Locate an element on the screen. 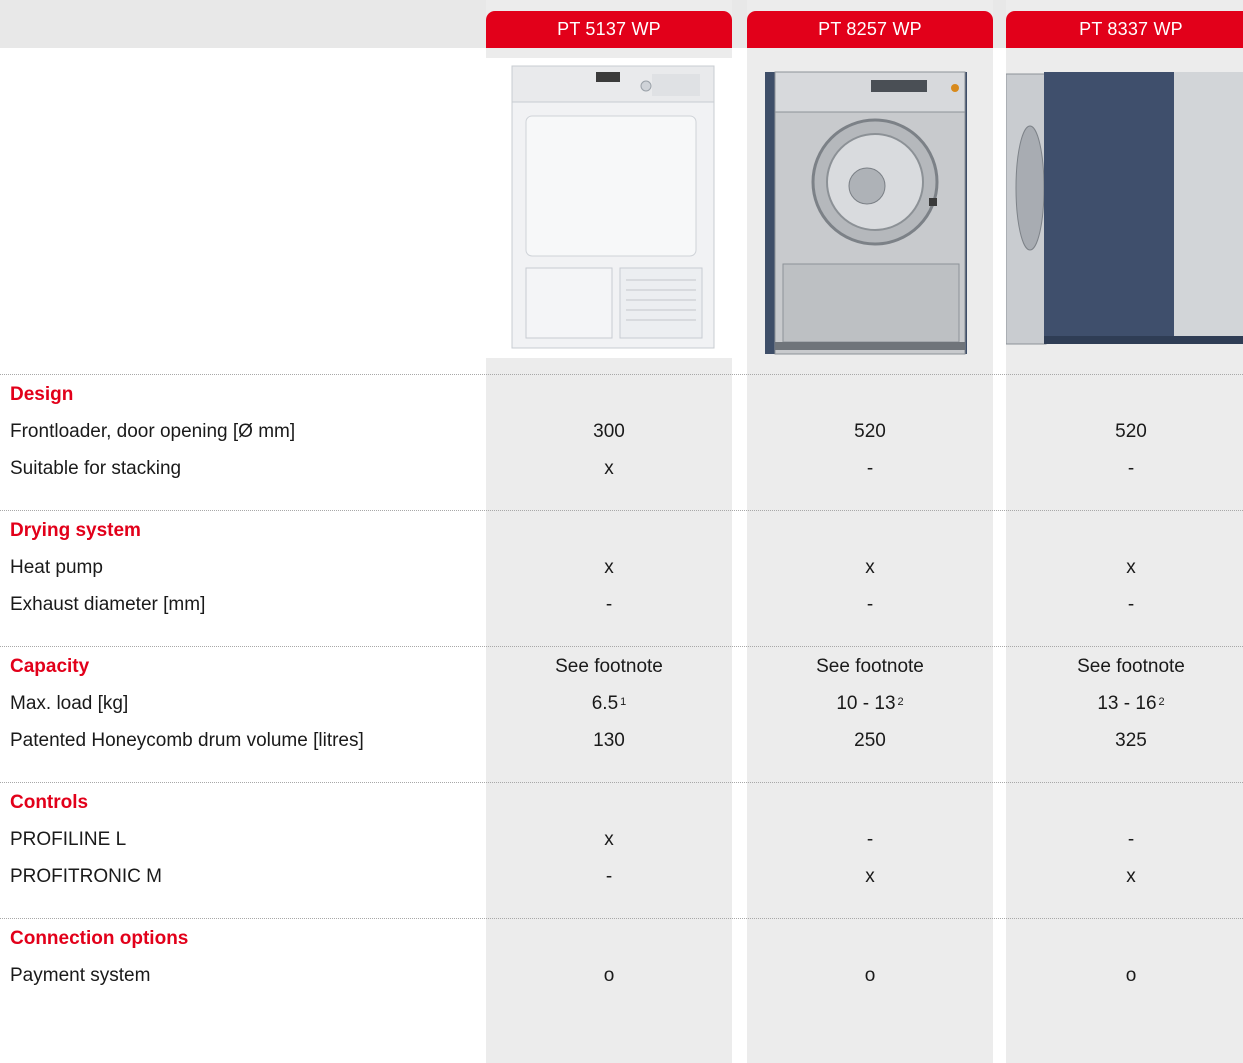 Image resolution: width=1243 pixels, height=1063 pixels. product-tab-1: PT 5137 WP is located at coordinates (609, 29).